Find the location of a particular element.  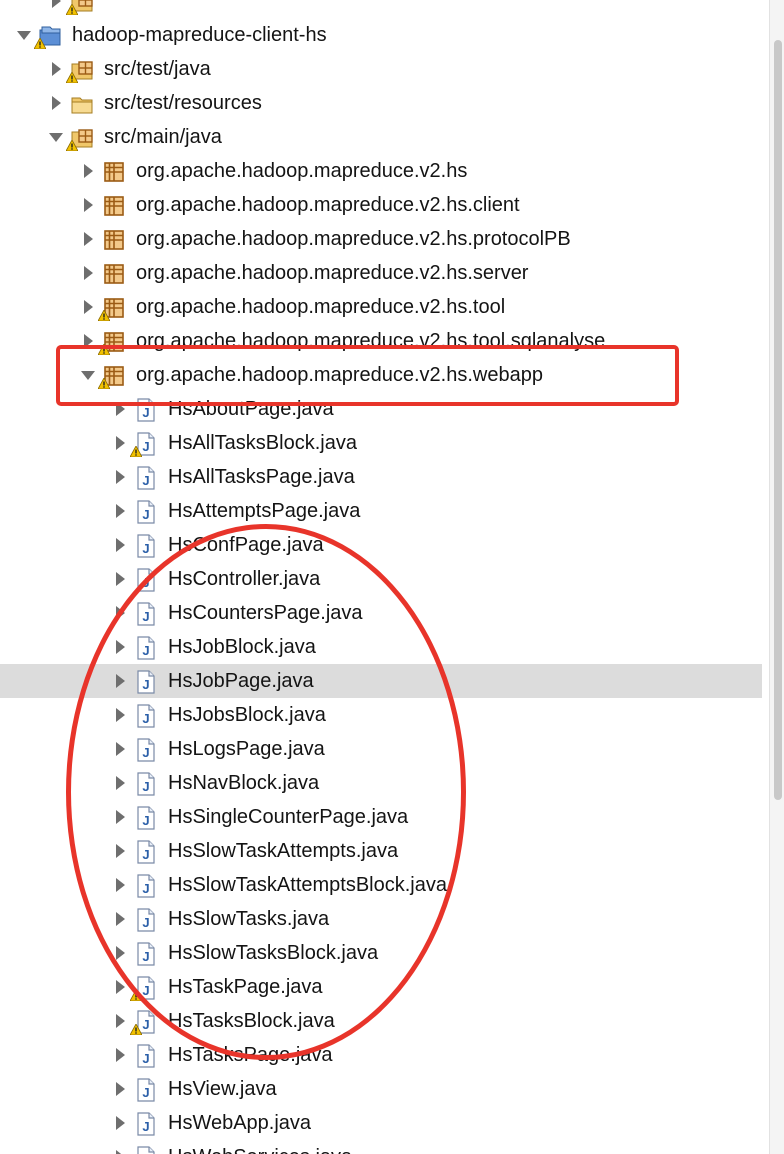

tree-item-label: HsView.java is located at coordinates (222, 1089).